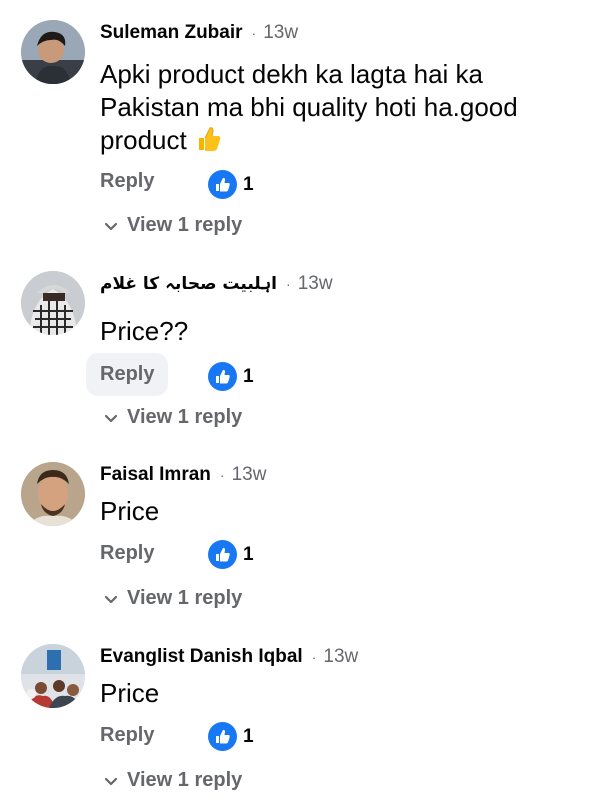 The width and height of the screenshot is (600, 809). I want to click on author-name: Evanglist Danish Iqbal, so click(201, 657).